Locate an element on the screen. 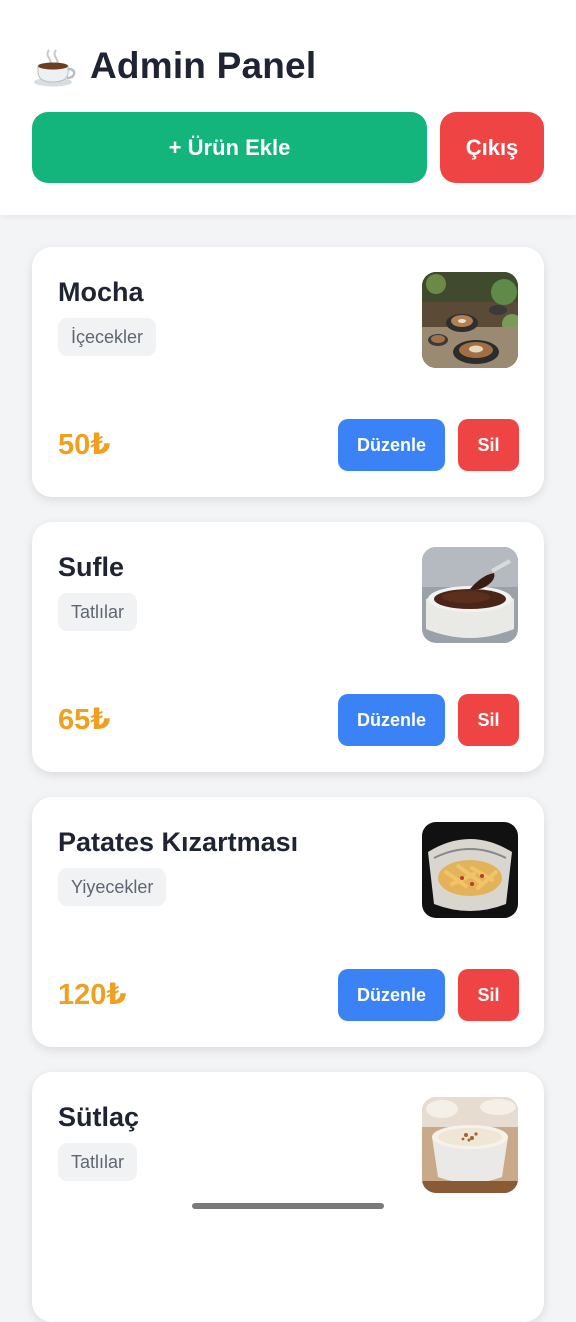 This screenshot has width=576, height=1322. product-price: 50₺ is located at coordinates (84, 445).